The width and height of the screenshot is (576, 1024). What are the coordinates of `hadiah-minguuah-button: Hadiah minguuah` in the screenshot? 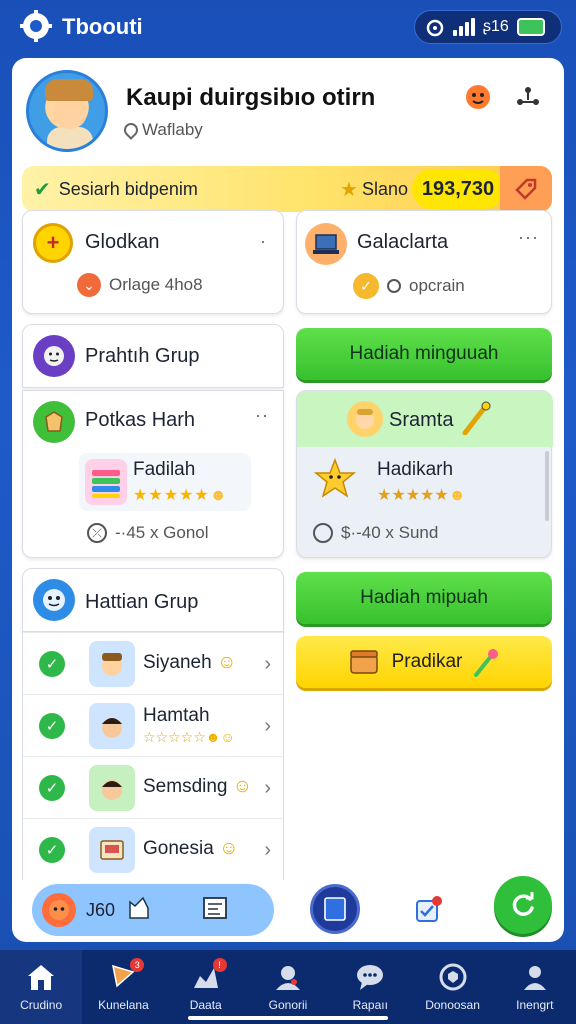 It's located at (424, 354).